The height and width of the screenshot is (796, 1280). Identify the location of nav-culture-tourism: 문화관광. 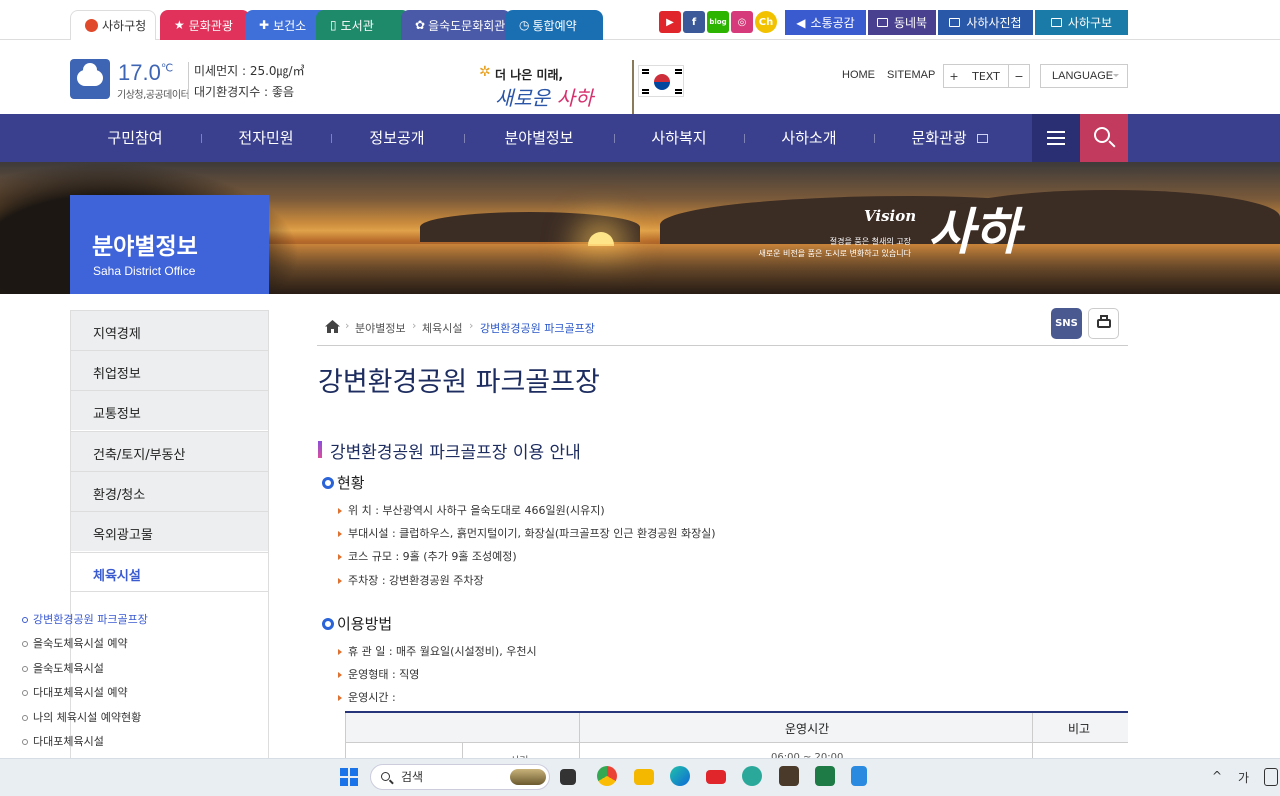
(950, 138).